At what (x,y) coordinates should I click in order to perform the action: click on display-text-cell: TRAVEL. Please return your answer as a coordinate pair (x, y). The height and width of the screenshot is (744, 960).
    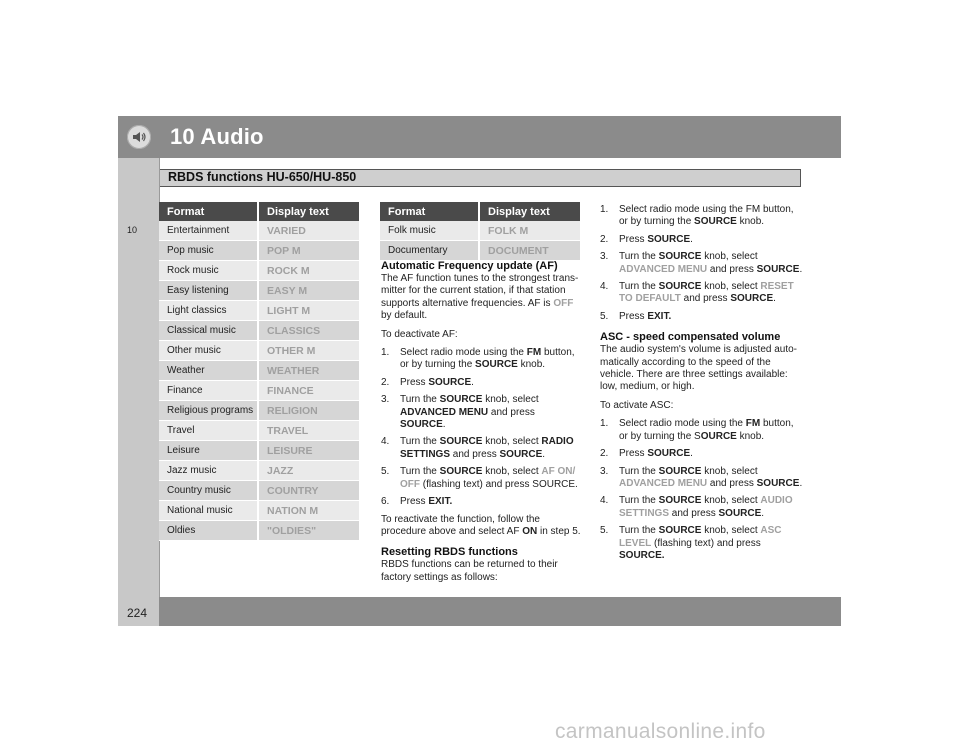
    Looking at the image, I should click on (308, 430).